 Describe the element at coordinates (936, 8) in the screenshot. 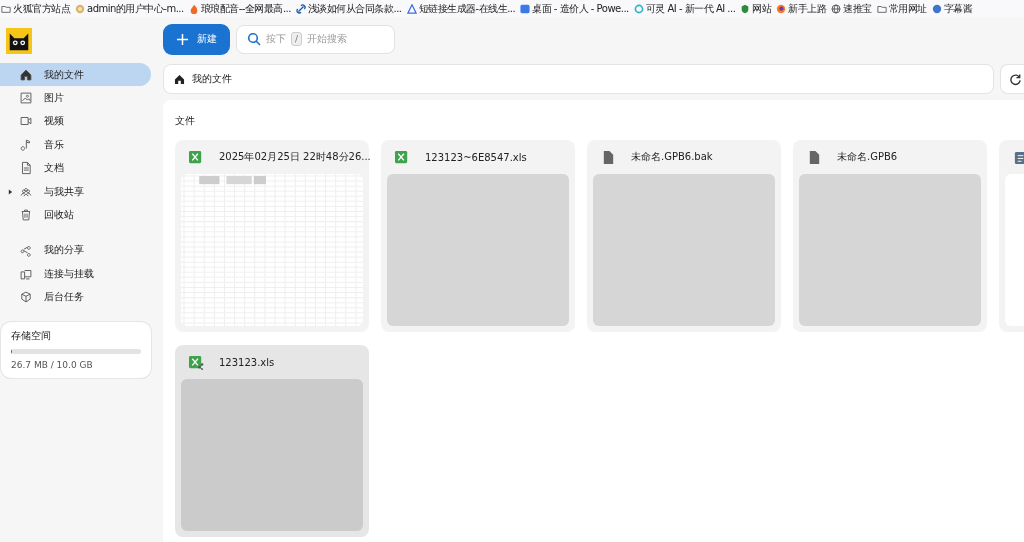

I see `circle-icon` at that location.